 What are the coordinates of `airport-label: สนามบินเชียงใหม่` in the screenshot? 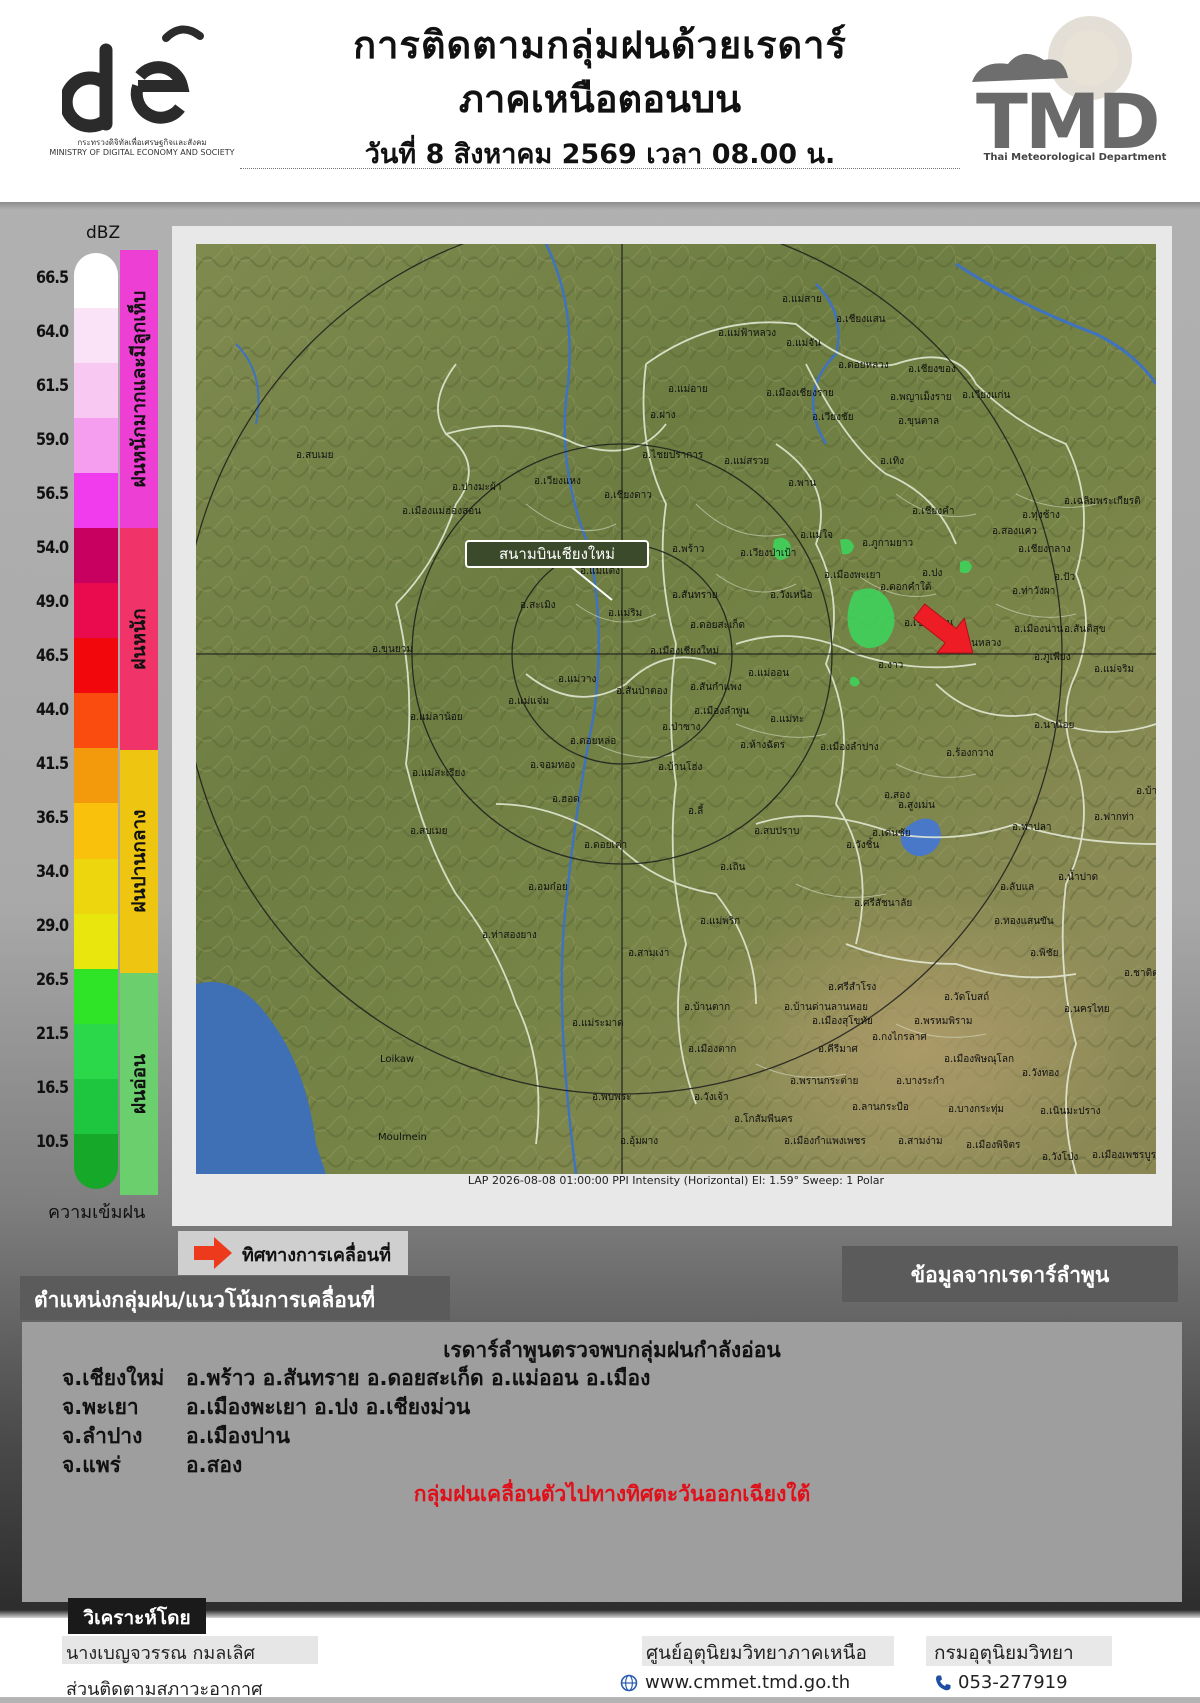 It's located at (557, 554).